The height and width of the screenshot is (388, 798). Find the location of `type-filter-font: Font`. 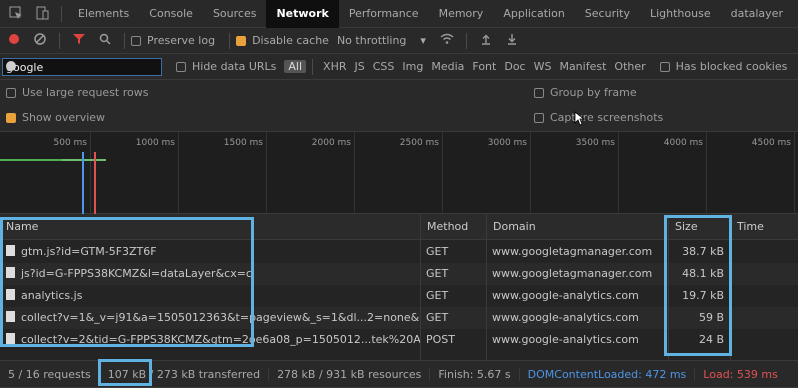

type-filter-font: Font is located at coordinates (484, 66).